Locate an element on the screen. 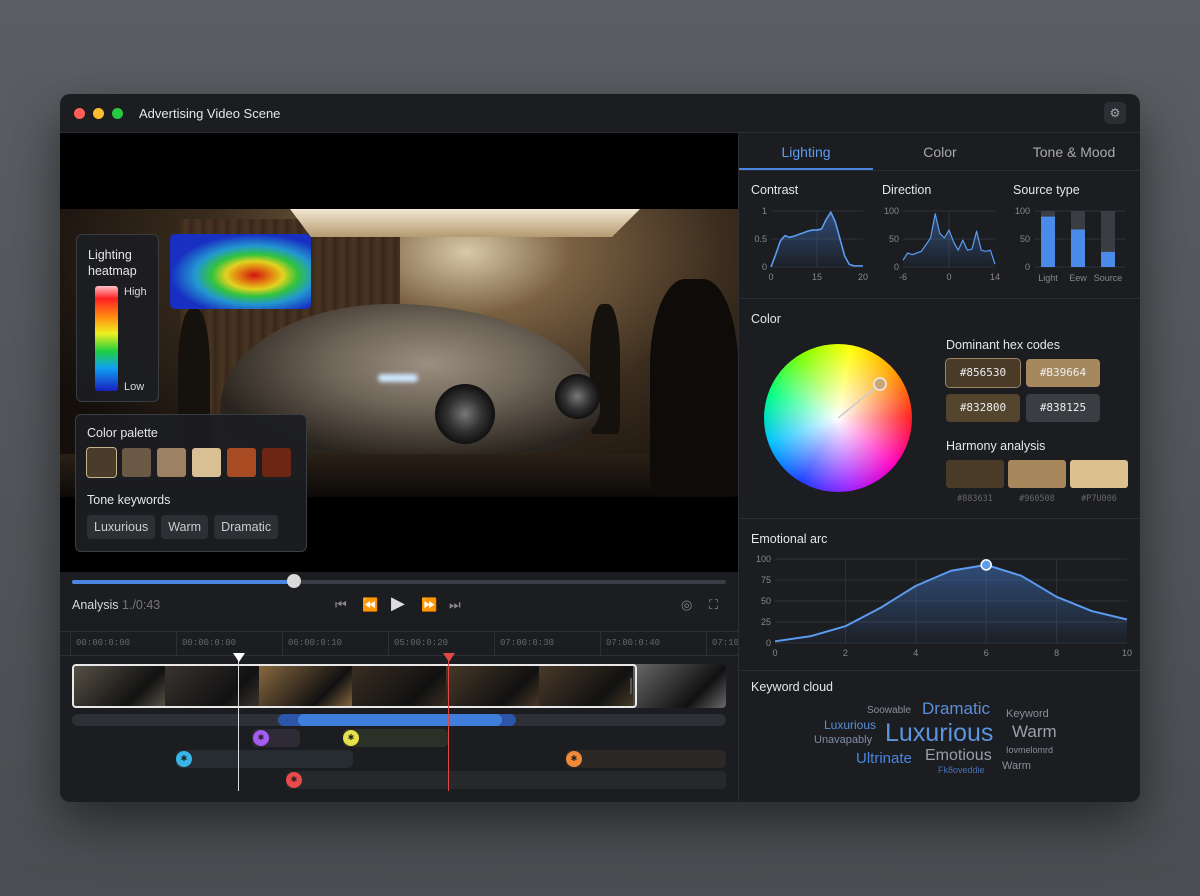 The width and height of the screenshot is (1200, 896). analysis-marker-head is located at coordinates (449, 660).